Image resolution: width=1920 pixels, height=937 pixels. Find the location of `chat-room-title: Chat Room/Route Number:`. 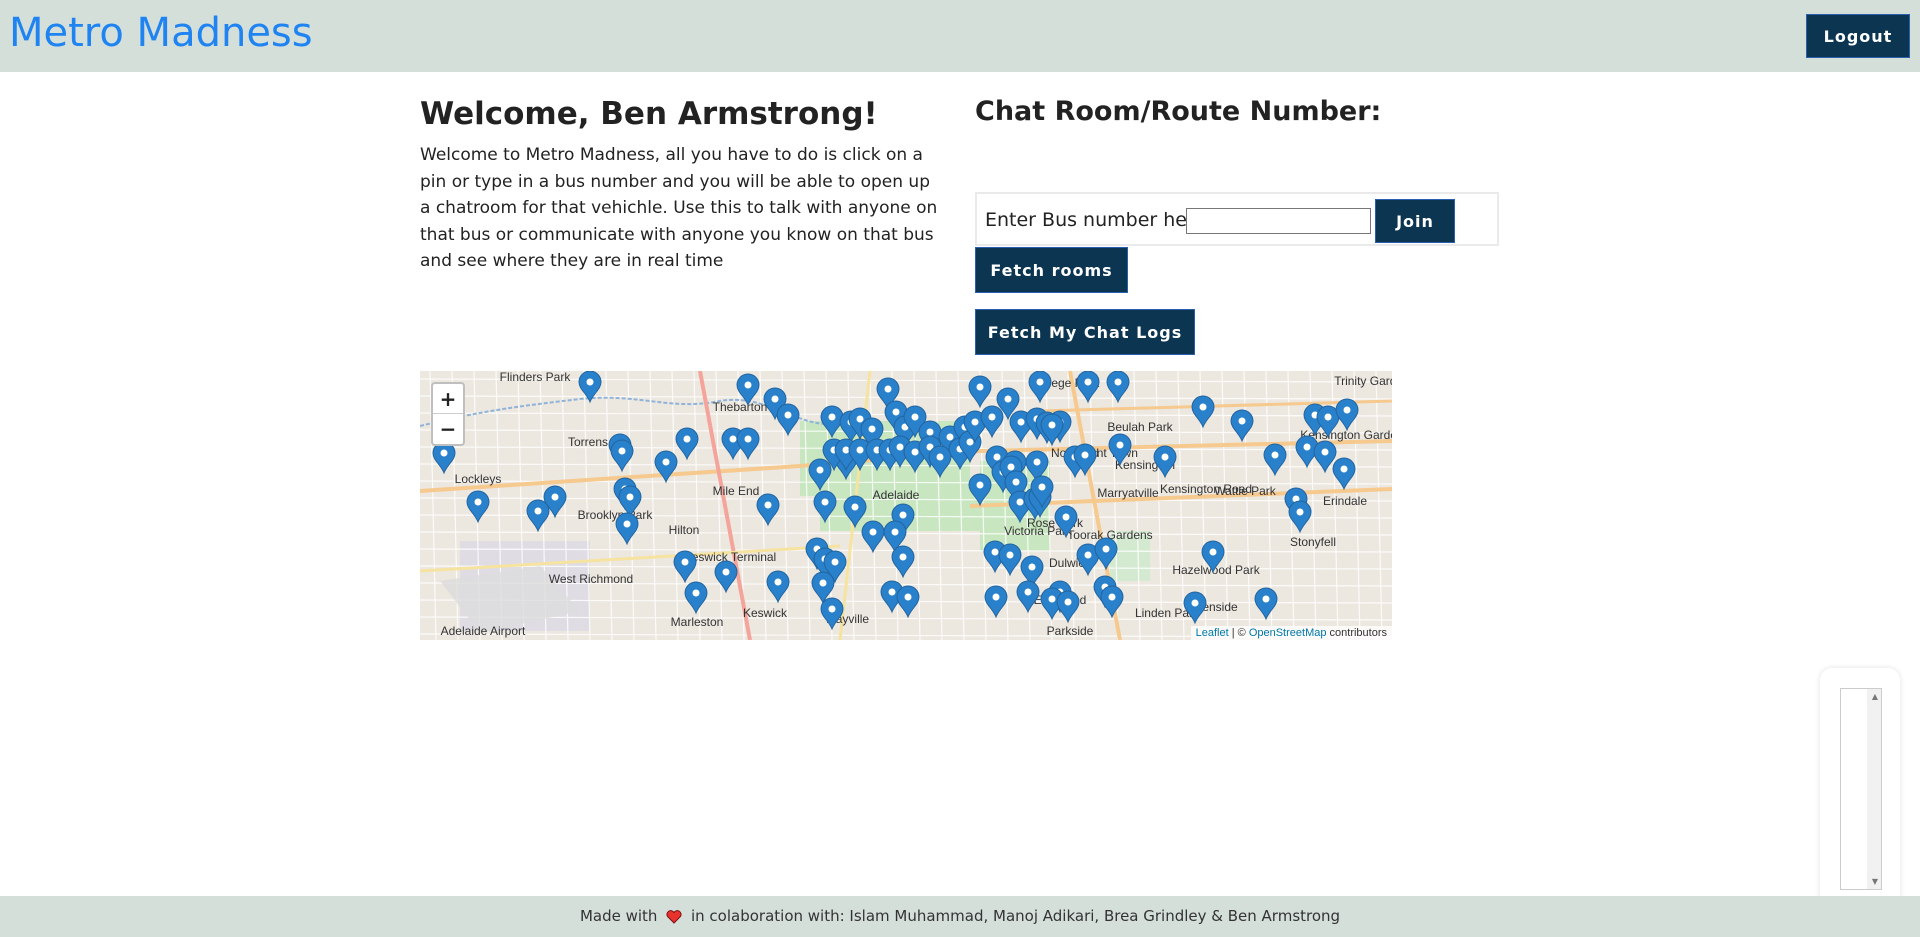

chat-room-title: Chat Room/Route Number: is located at coordinates (1178, 111).